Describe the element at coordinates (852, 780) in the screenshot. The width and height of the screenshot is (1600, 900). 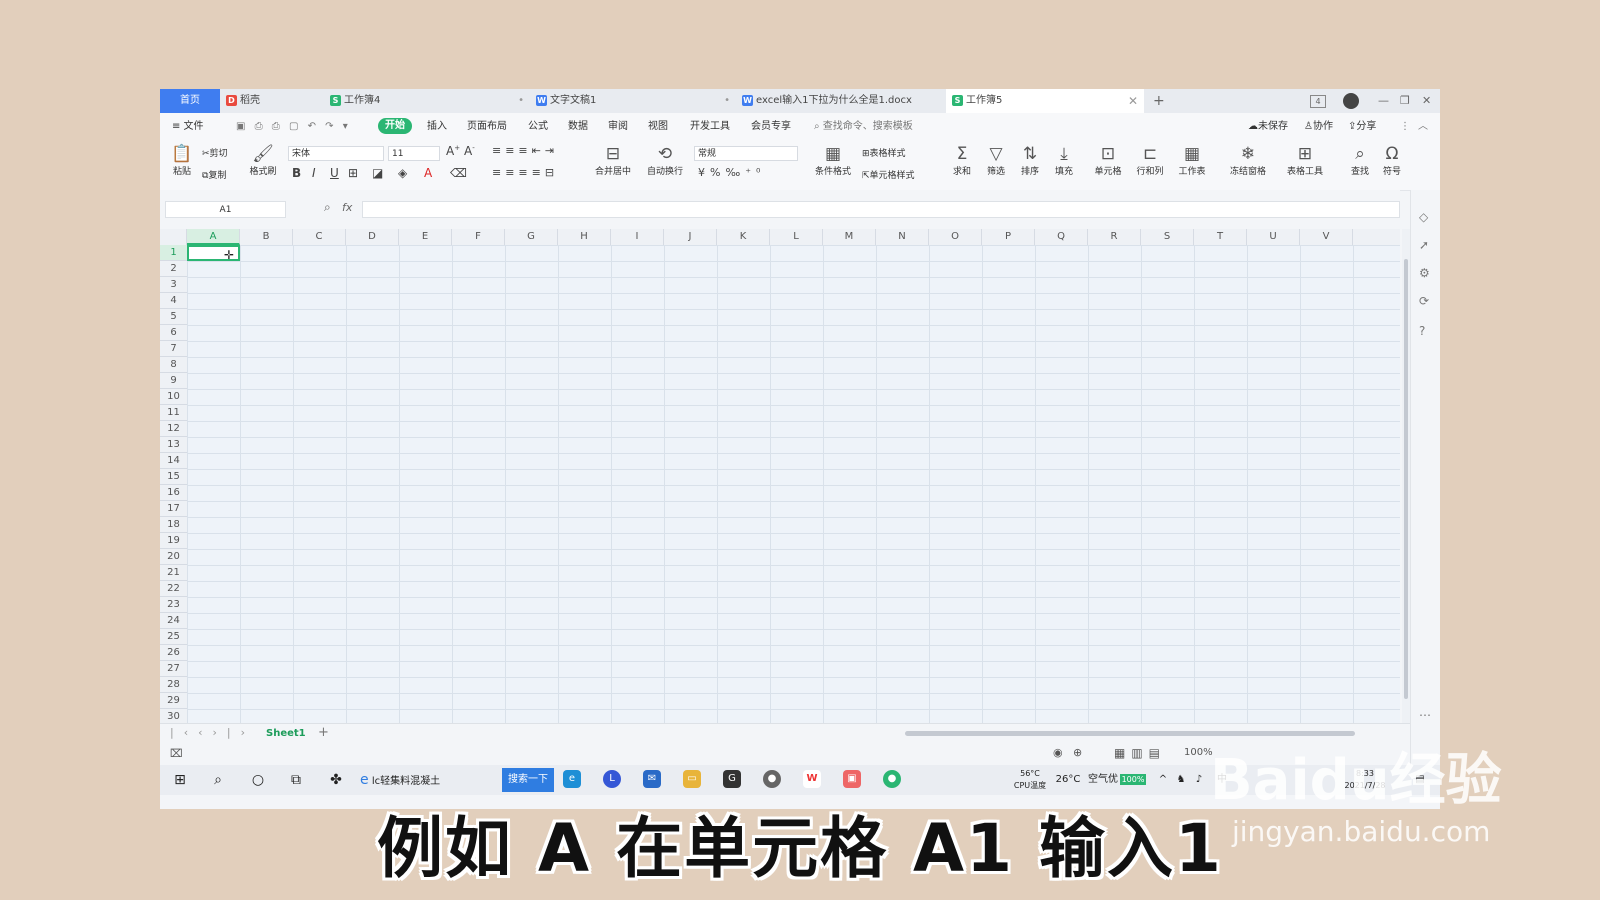
I see `app-image-icon: ▣` at that location.